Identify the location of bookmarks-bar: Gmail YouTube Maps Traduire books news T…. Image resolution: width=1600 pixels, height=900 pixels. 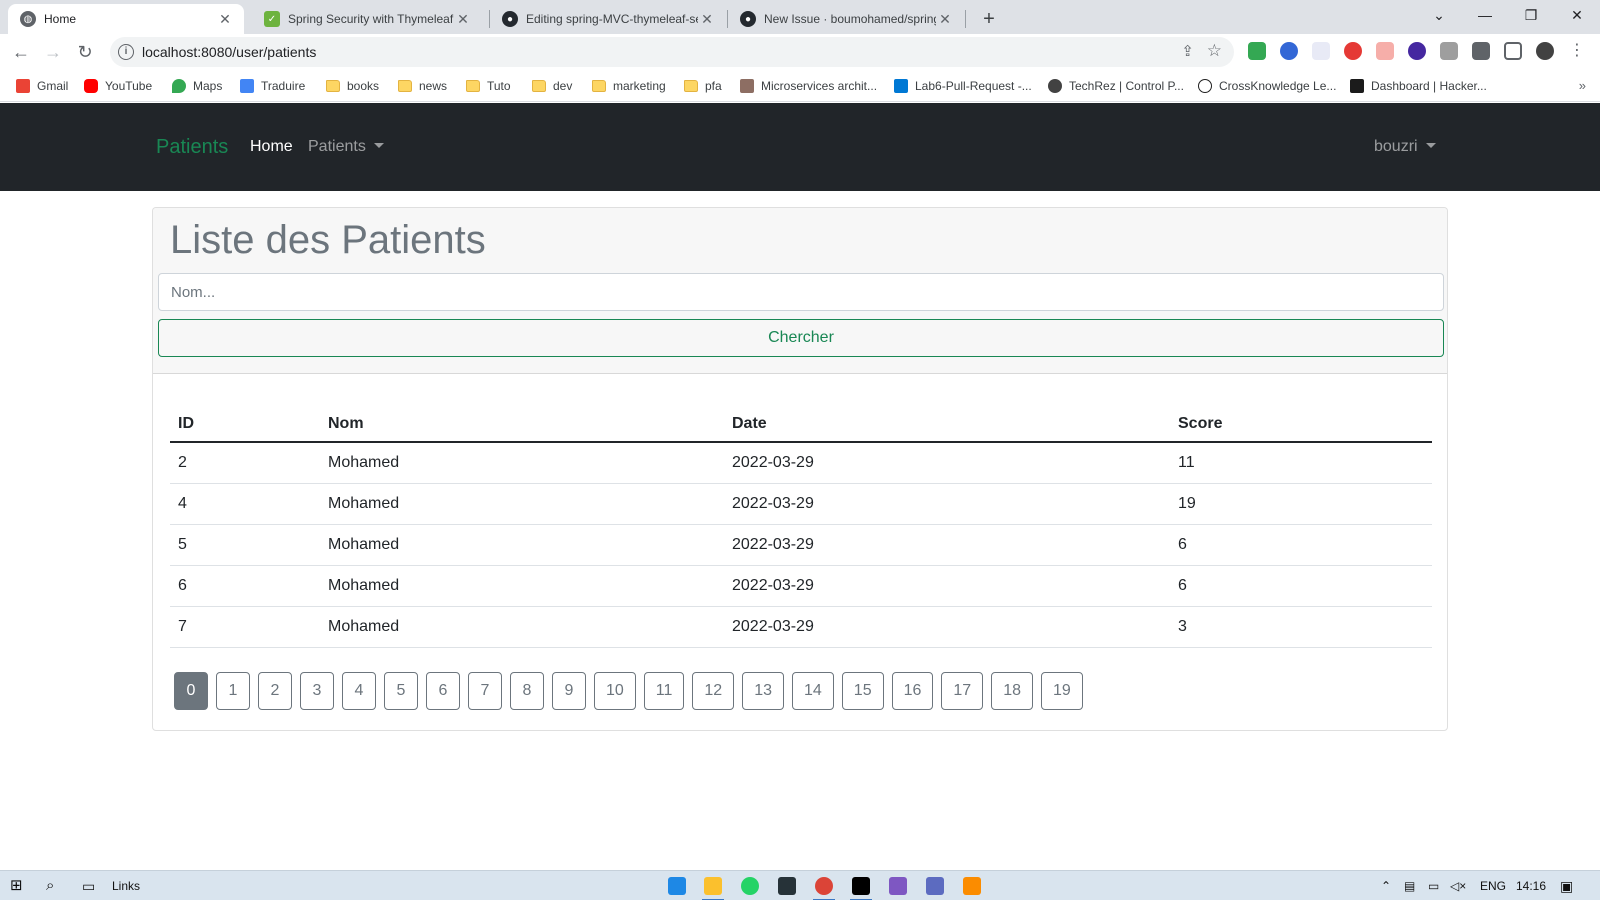
(800, 86).